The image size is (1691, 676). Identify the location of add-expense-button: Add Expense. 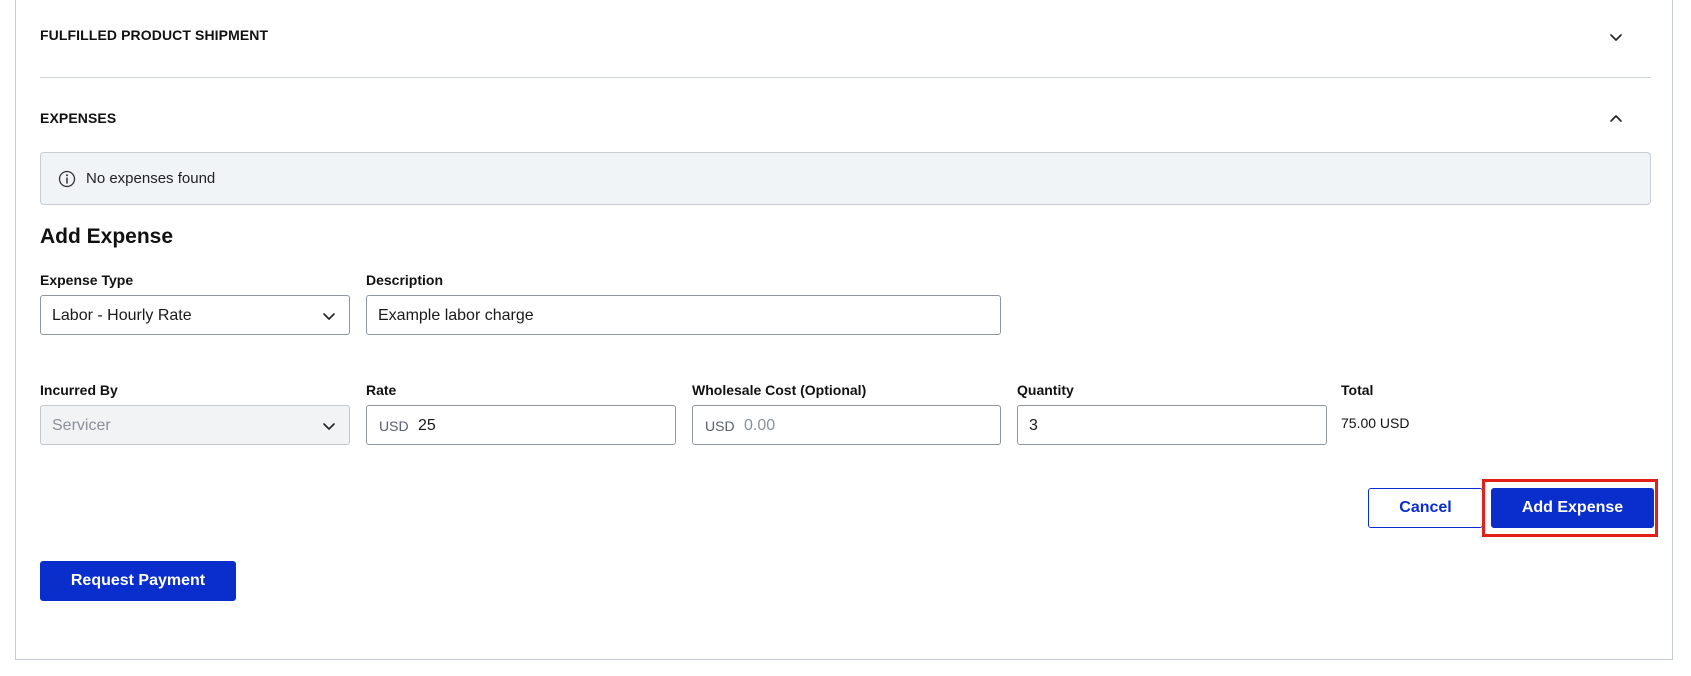
(1572, 508).